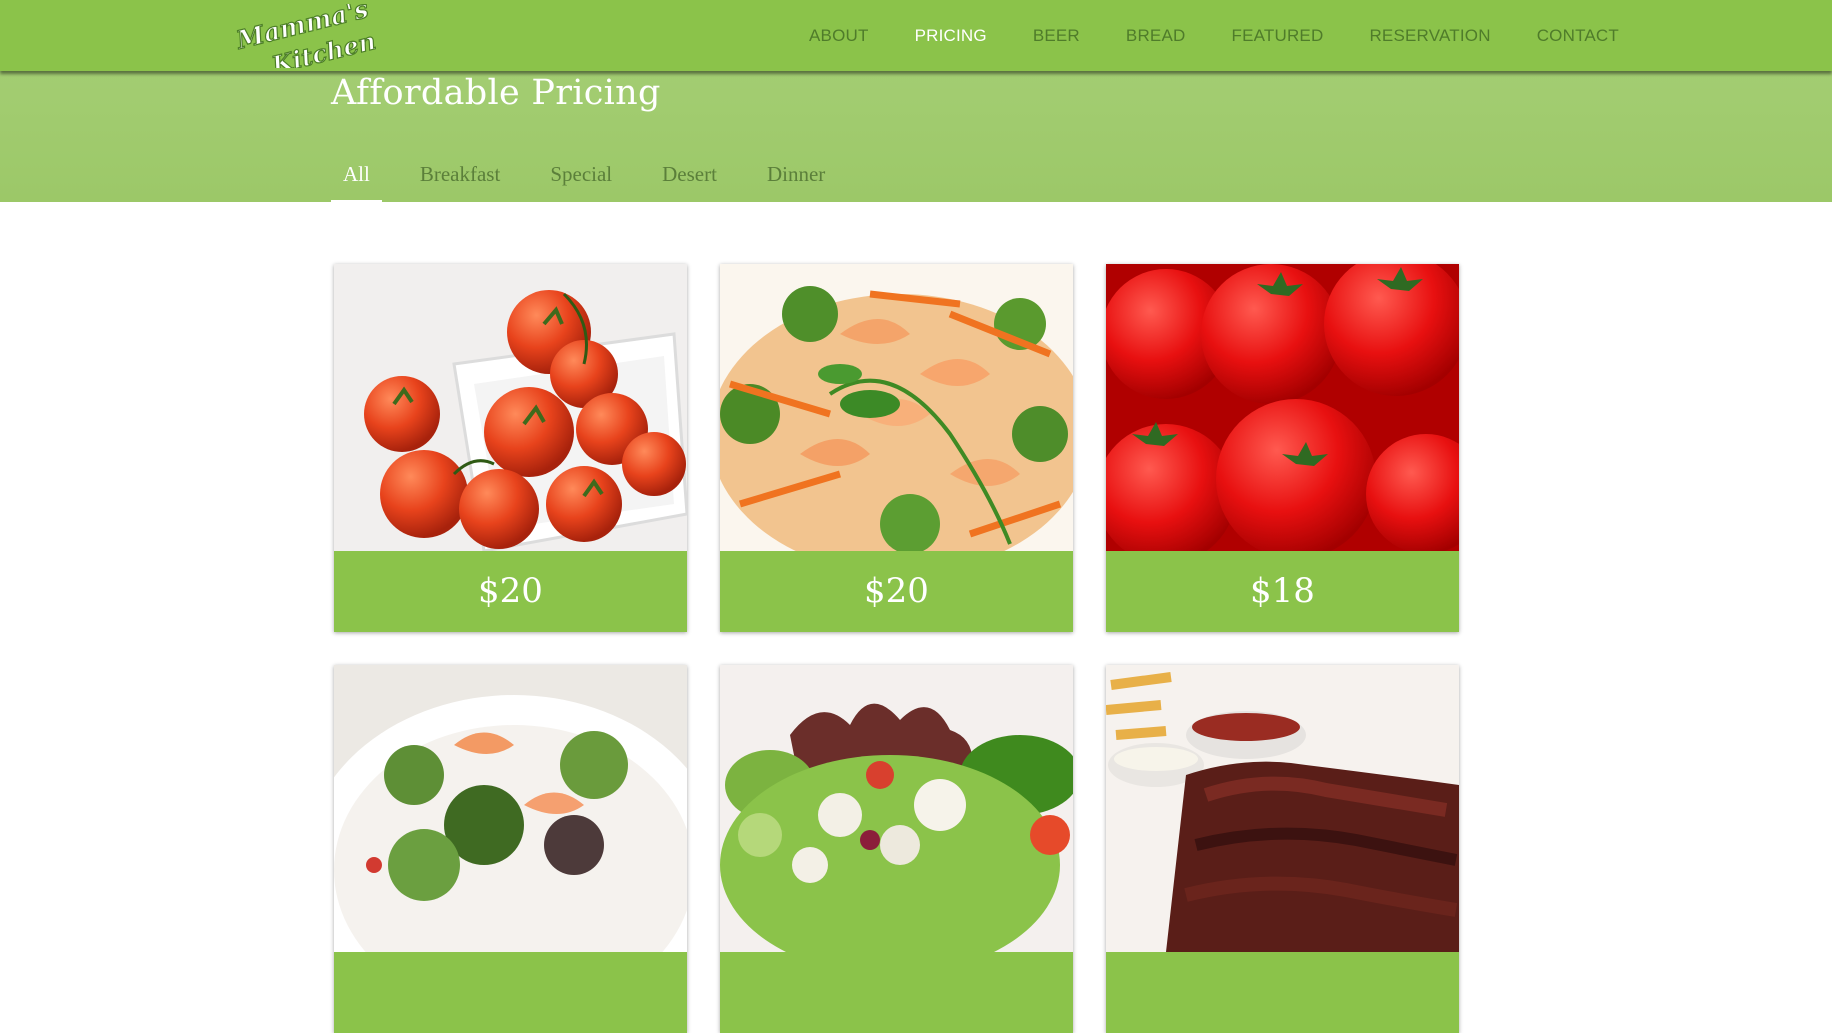 The image size is (1832, 1033). I want to click on tab-all: All, so click(356, 180).